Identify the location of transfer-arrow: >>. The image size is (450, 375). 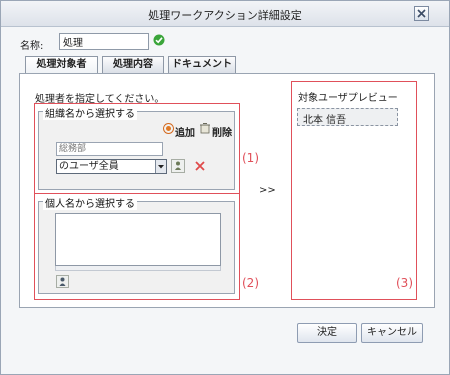
(267, 190).